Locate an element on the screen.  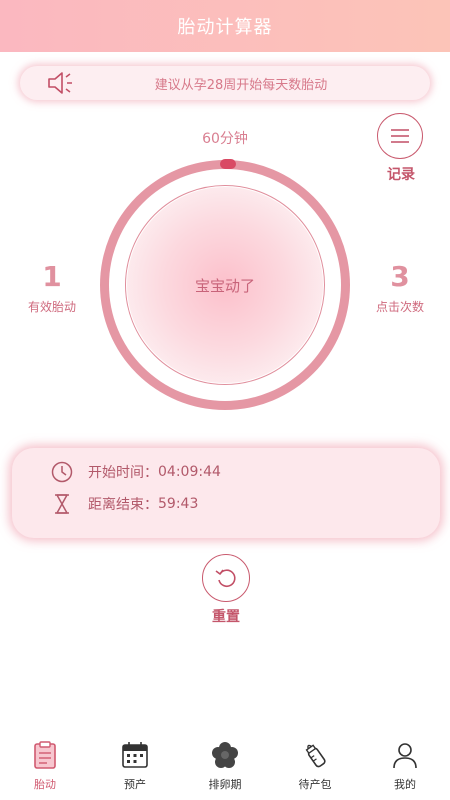
tab-ovulation: 排卵期 is located at coordinates (225, 768).